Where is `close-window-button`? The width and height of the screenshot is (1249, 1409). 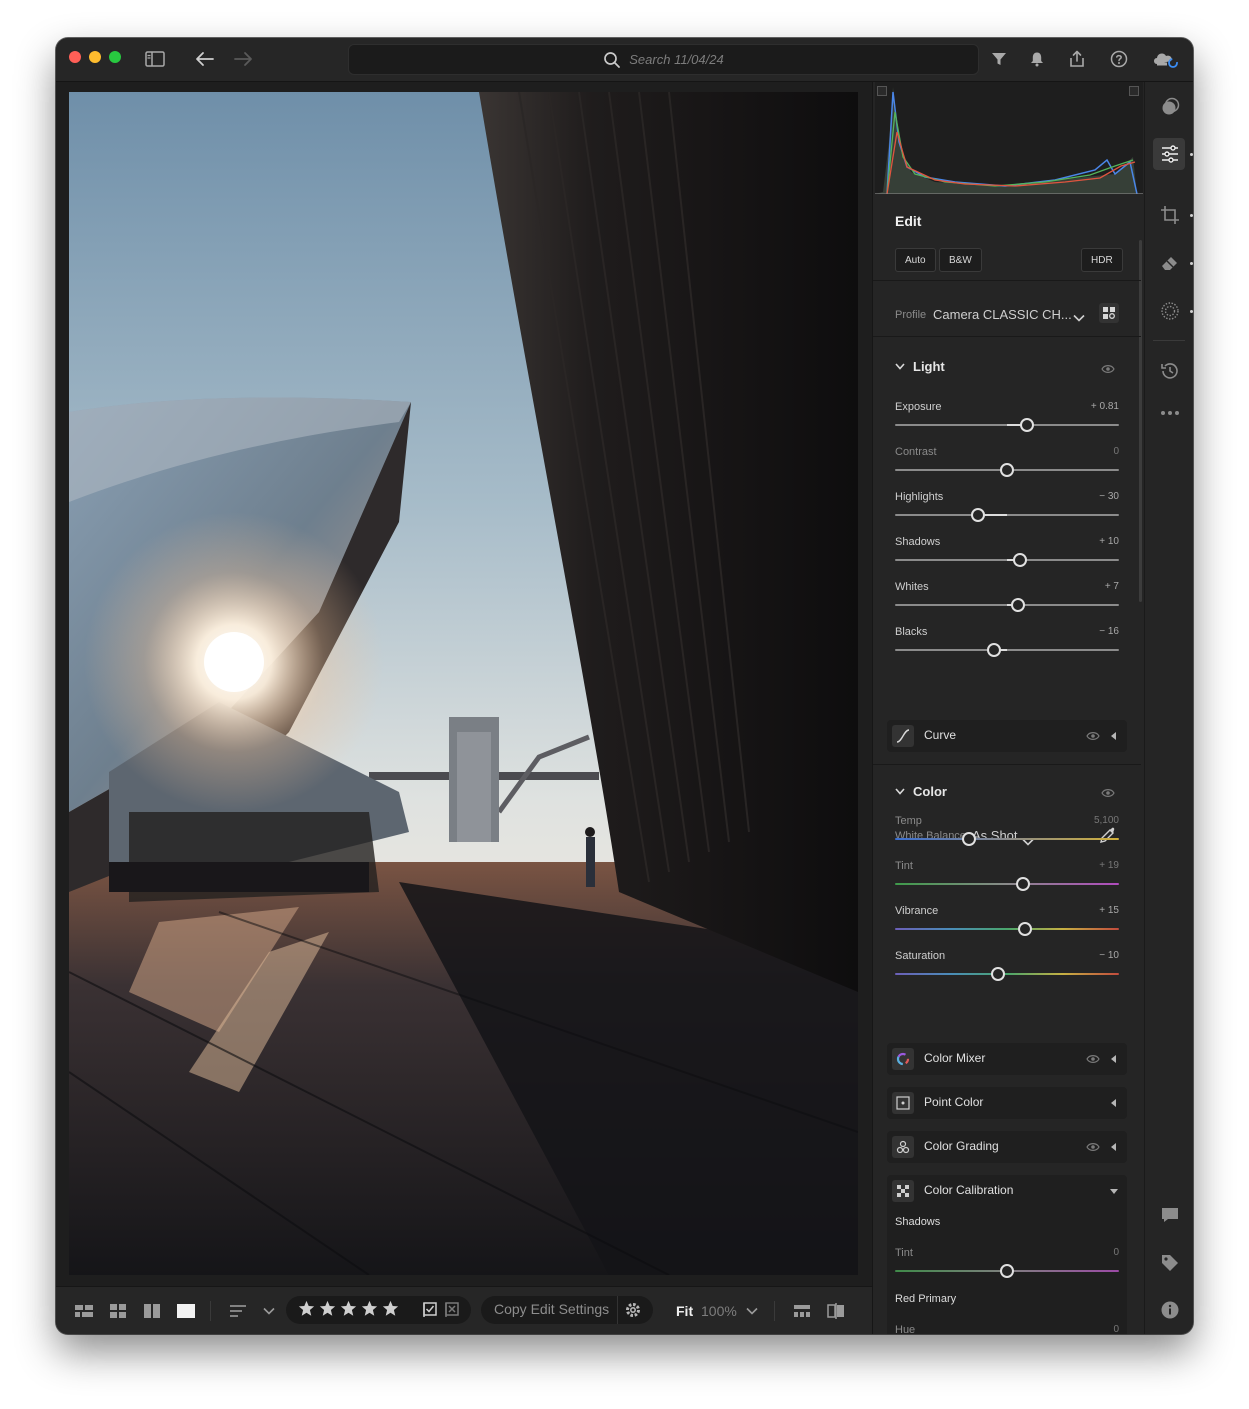
close-window-button is located at coordinates (75, 57).